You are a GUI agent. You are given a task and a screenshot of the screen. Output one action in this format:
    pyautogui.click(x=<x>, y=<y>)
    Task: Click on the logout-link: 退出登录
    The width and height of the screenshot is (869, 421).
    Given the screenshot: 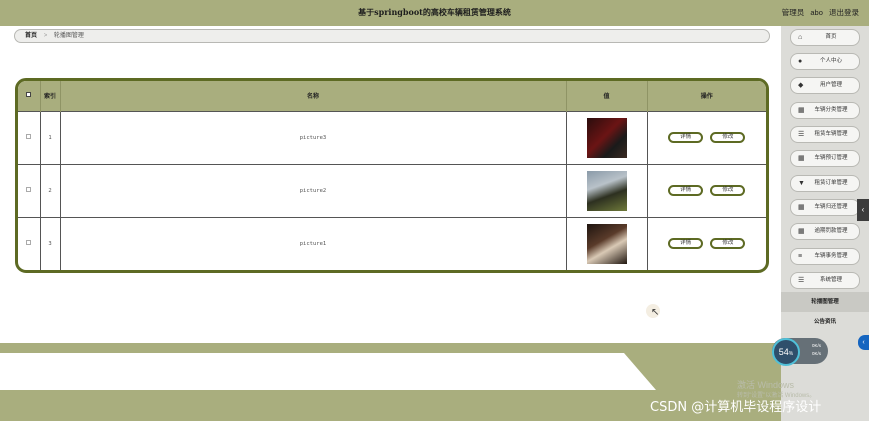 What is the action you would take?
    pyautogui.click(x=844, y=12)
    